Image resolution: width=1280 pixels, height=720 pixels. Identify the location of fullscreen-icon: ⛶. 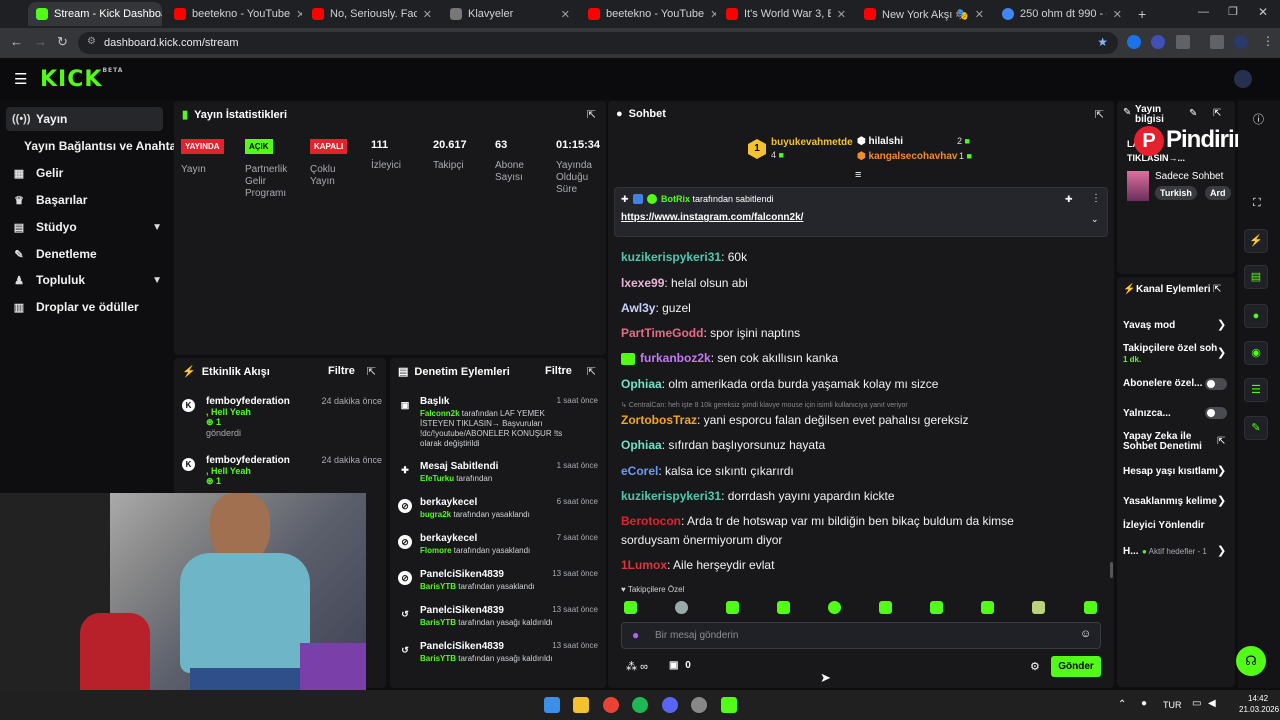
(1257, 203).